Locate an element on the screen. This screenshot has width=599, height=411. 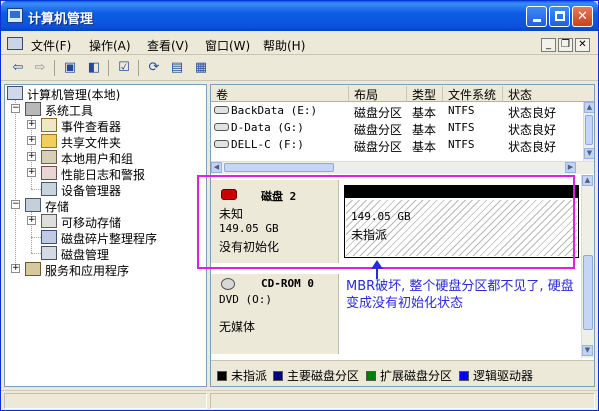
tree-item-shared-folders: + 共享文件夹 is located at coordinates (114, 141).